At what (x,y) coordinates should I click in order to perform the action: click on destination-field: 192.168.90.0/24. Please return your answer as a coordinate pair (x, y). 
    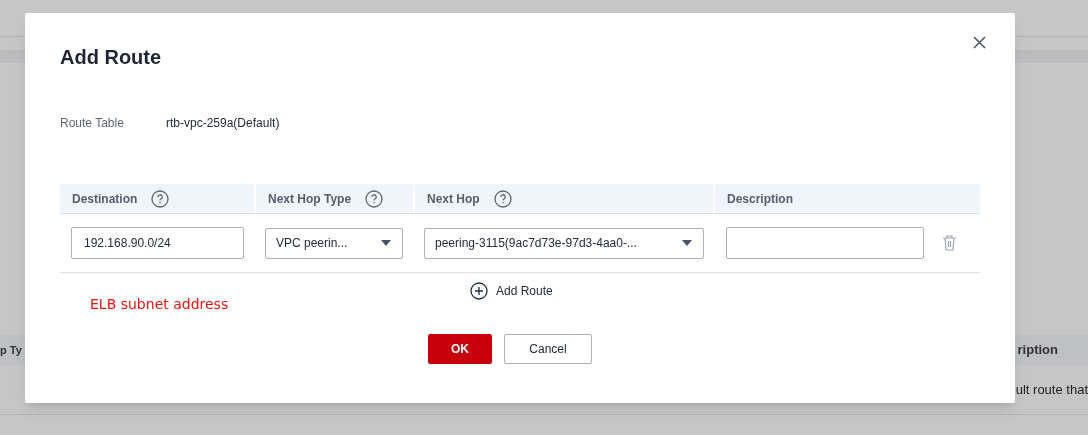
    Looking at the image, I should click on (157, 243).